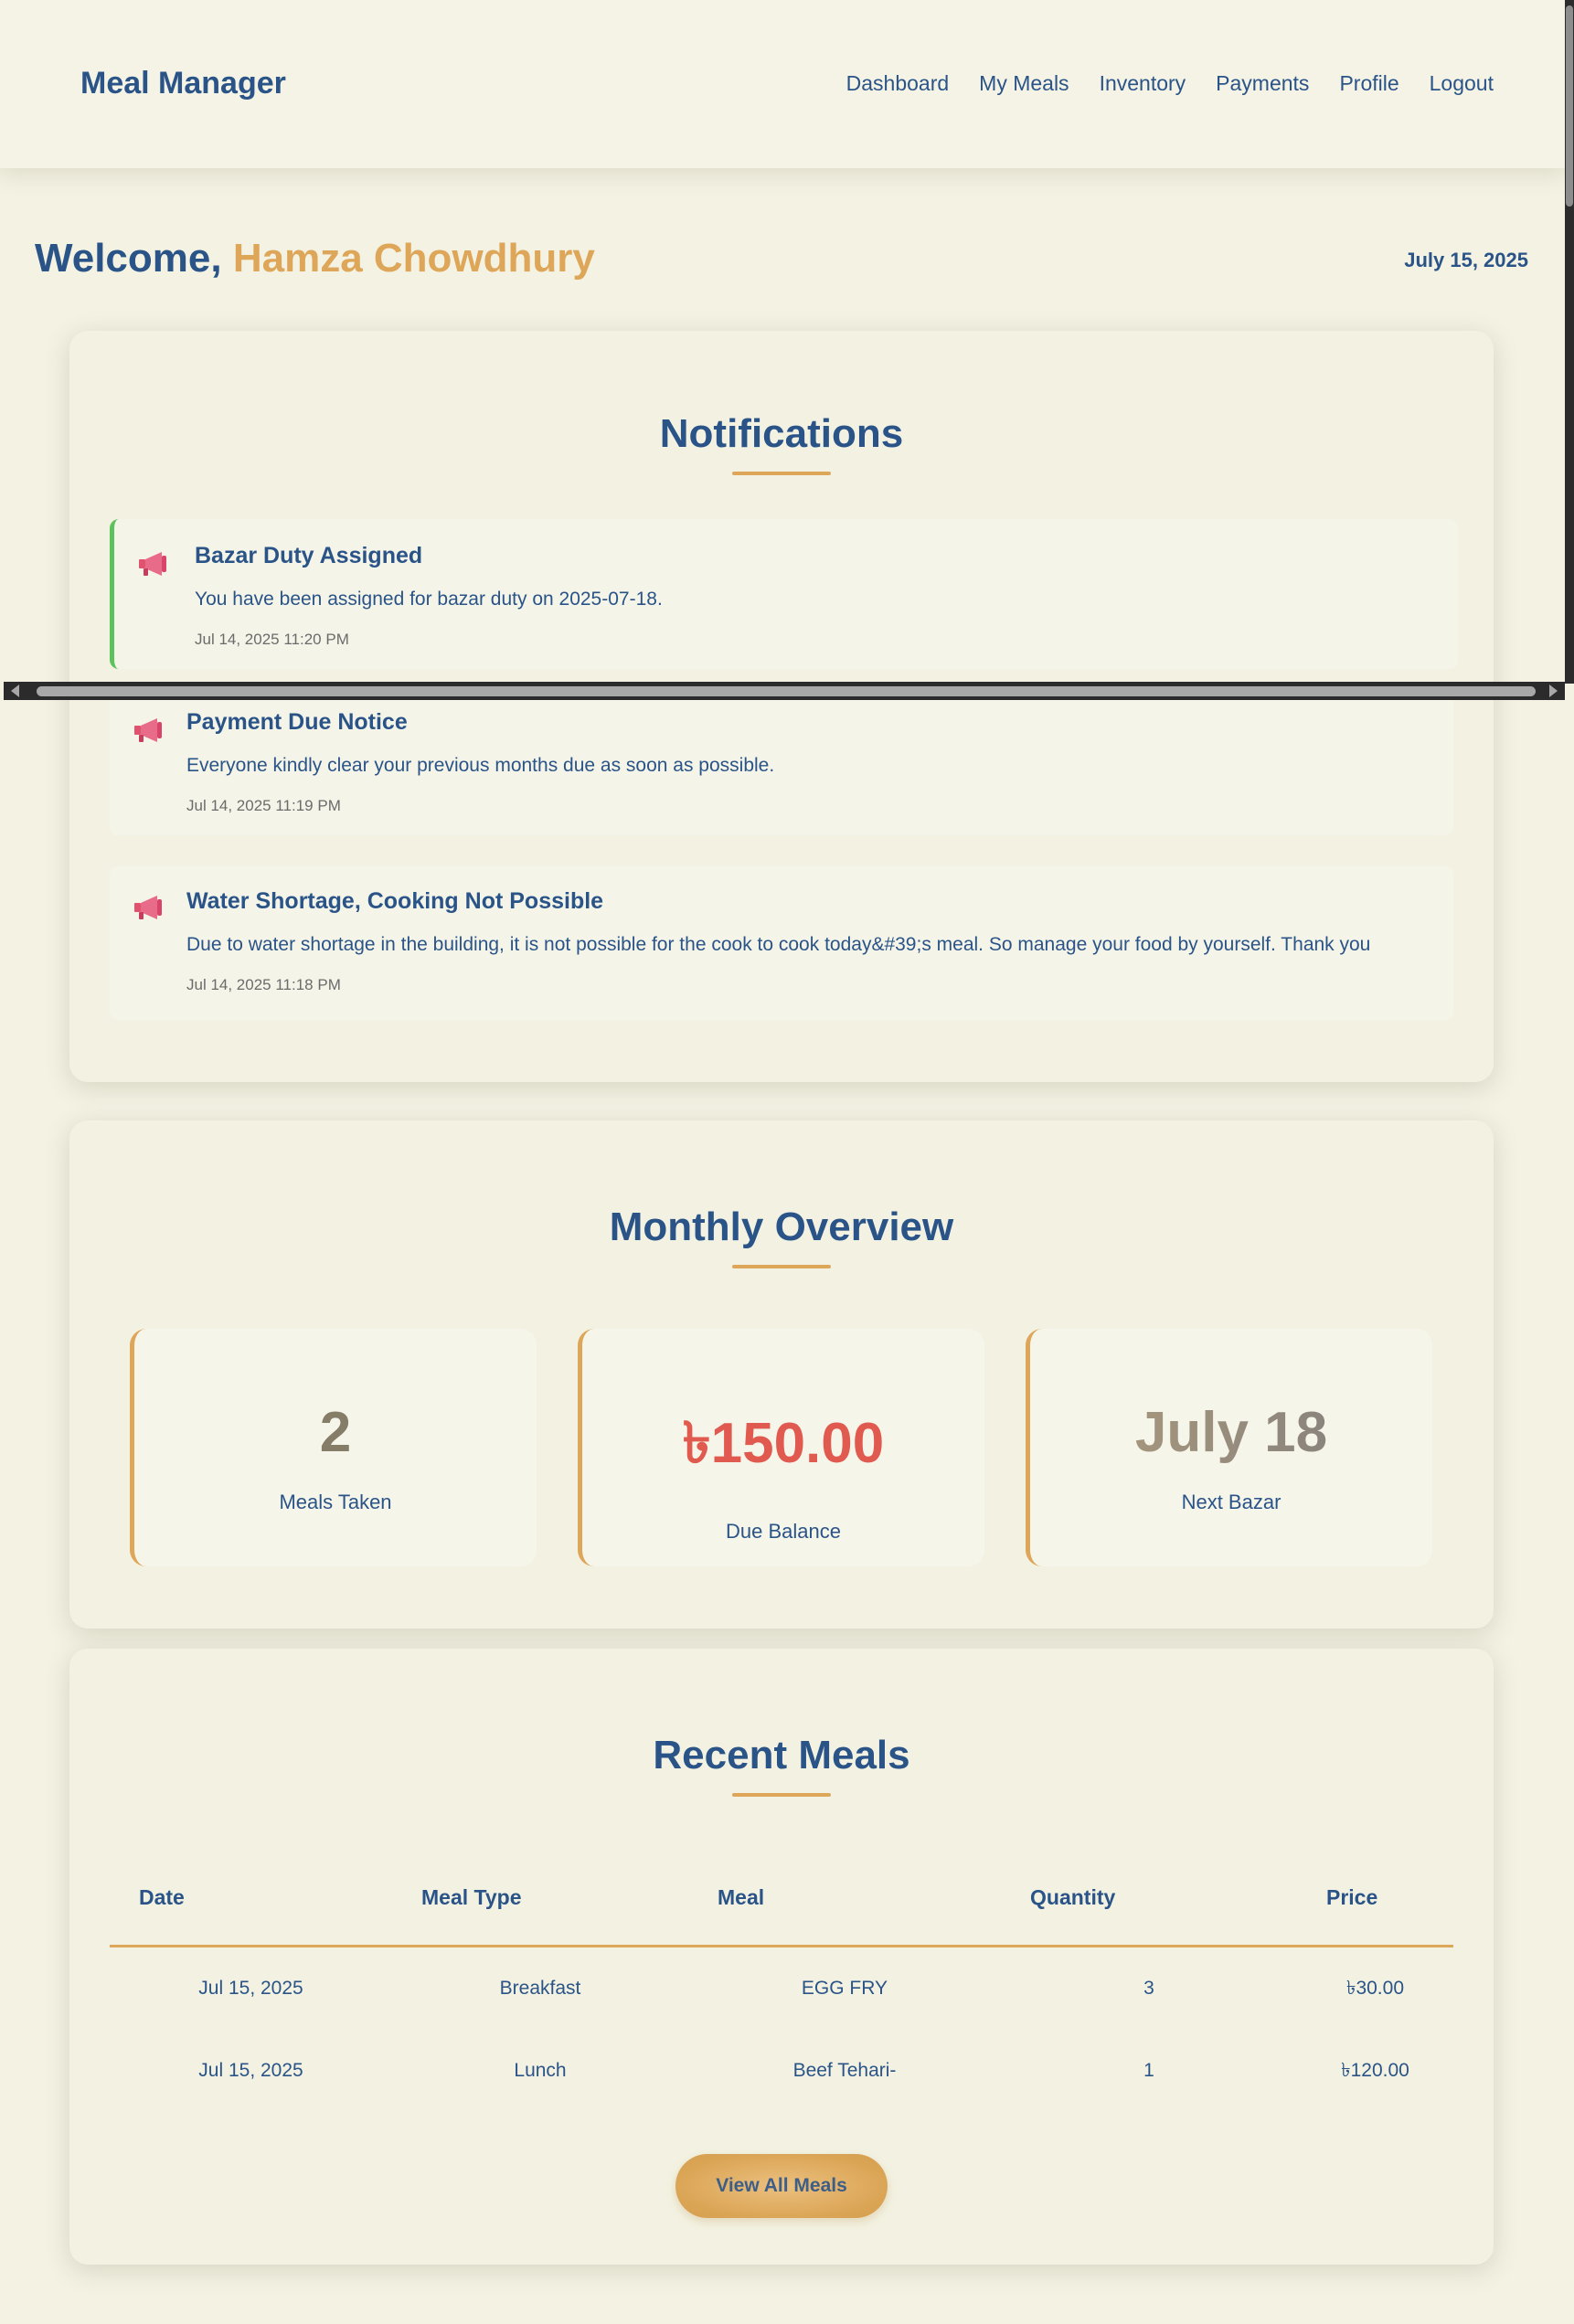  What do you see at coordinates (540, 2070) in the screenshot?
I see `cell-meal-type: Lunch` at bounding box center [540, 2070].